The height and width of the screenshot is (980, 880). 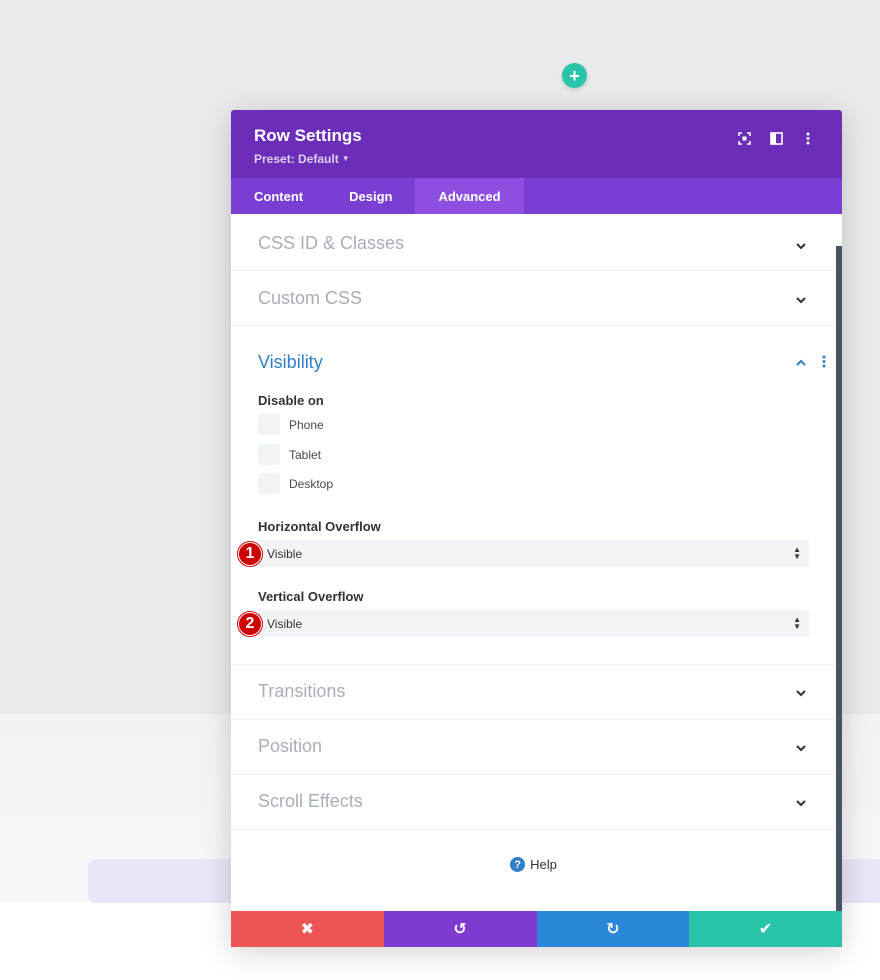 I want to click on tablet-checkbox, so click(x=269, y=454).